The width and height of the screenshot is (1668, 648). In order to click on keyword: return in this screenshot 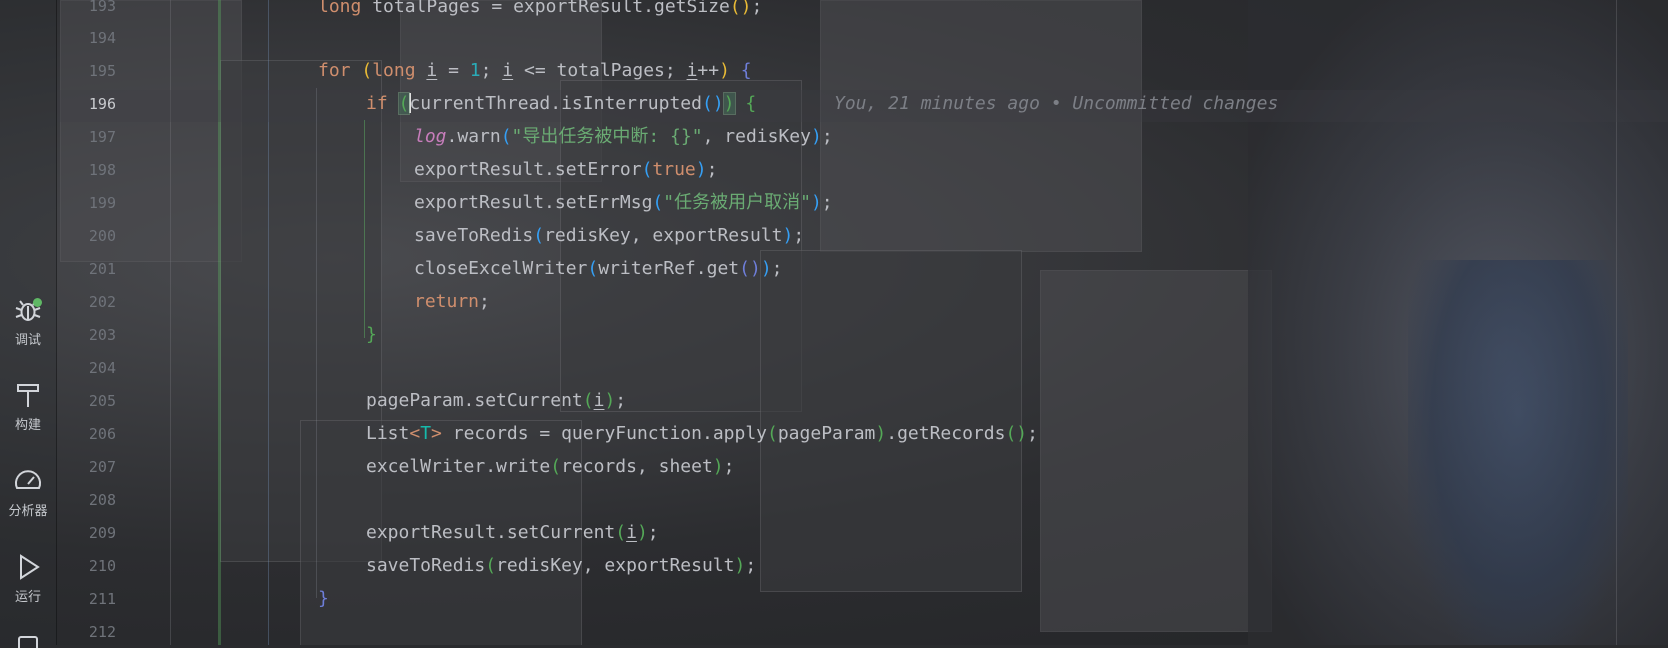, I will do `click(447, 301)`.